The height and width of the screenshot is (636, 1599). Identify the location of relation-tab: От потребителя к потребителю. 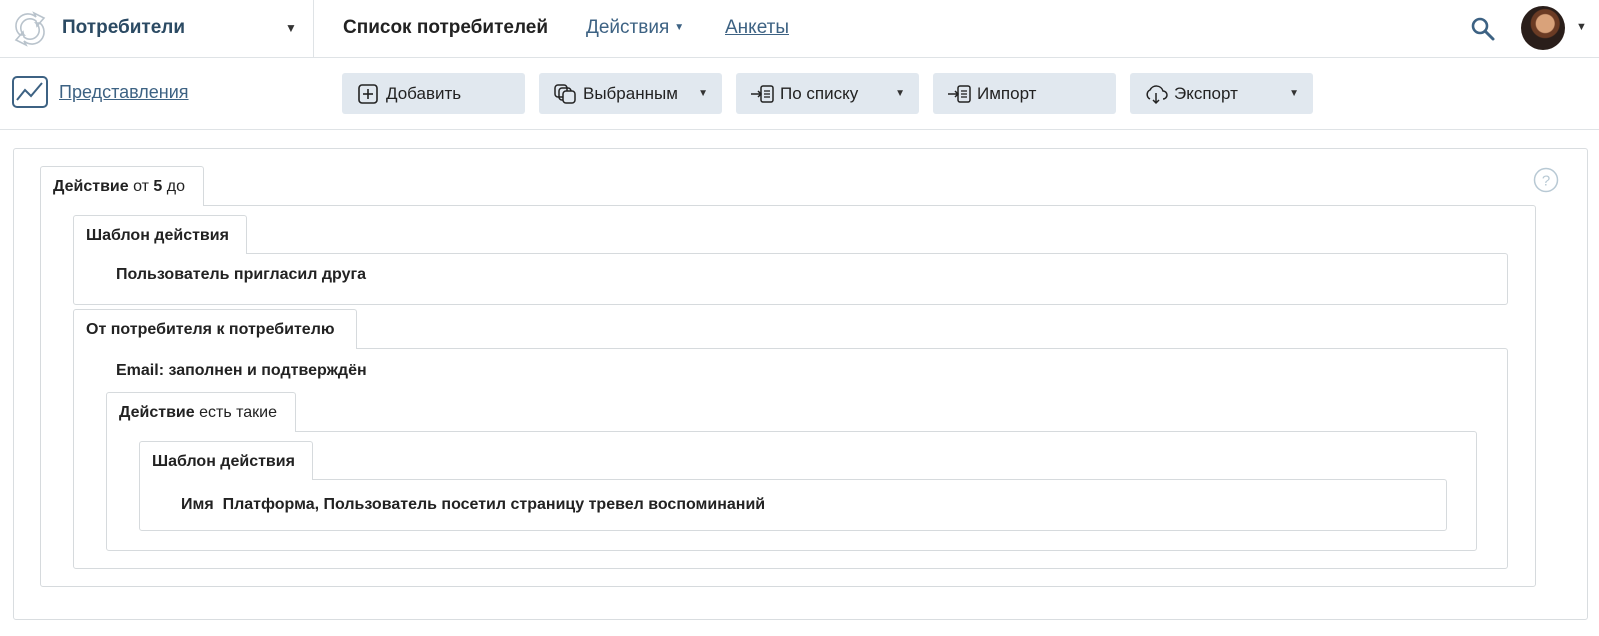
(215, 329).